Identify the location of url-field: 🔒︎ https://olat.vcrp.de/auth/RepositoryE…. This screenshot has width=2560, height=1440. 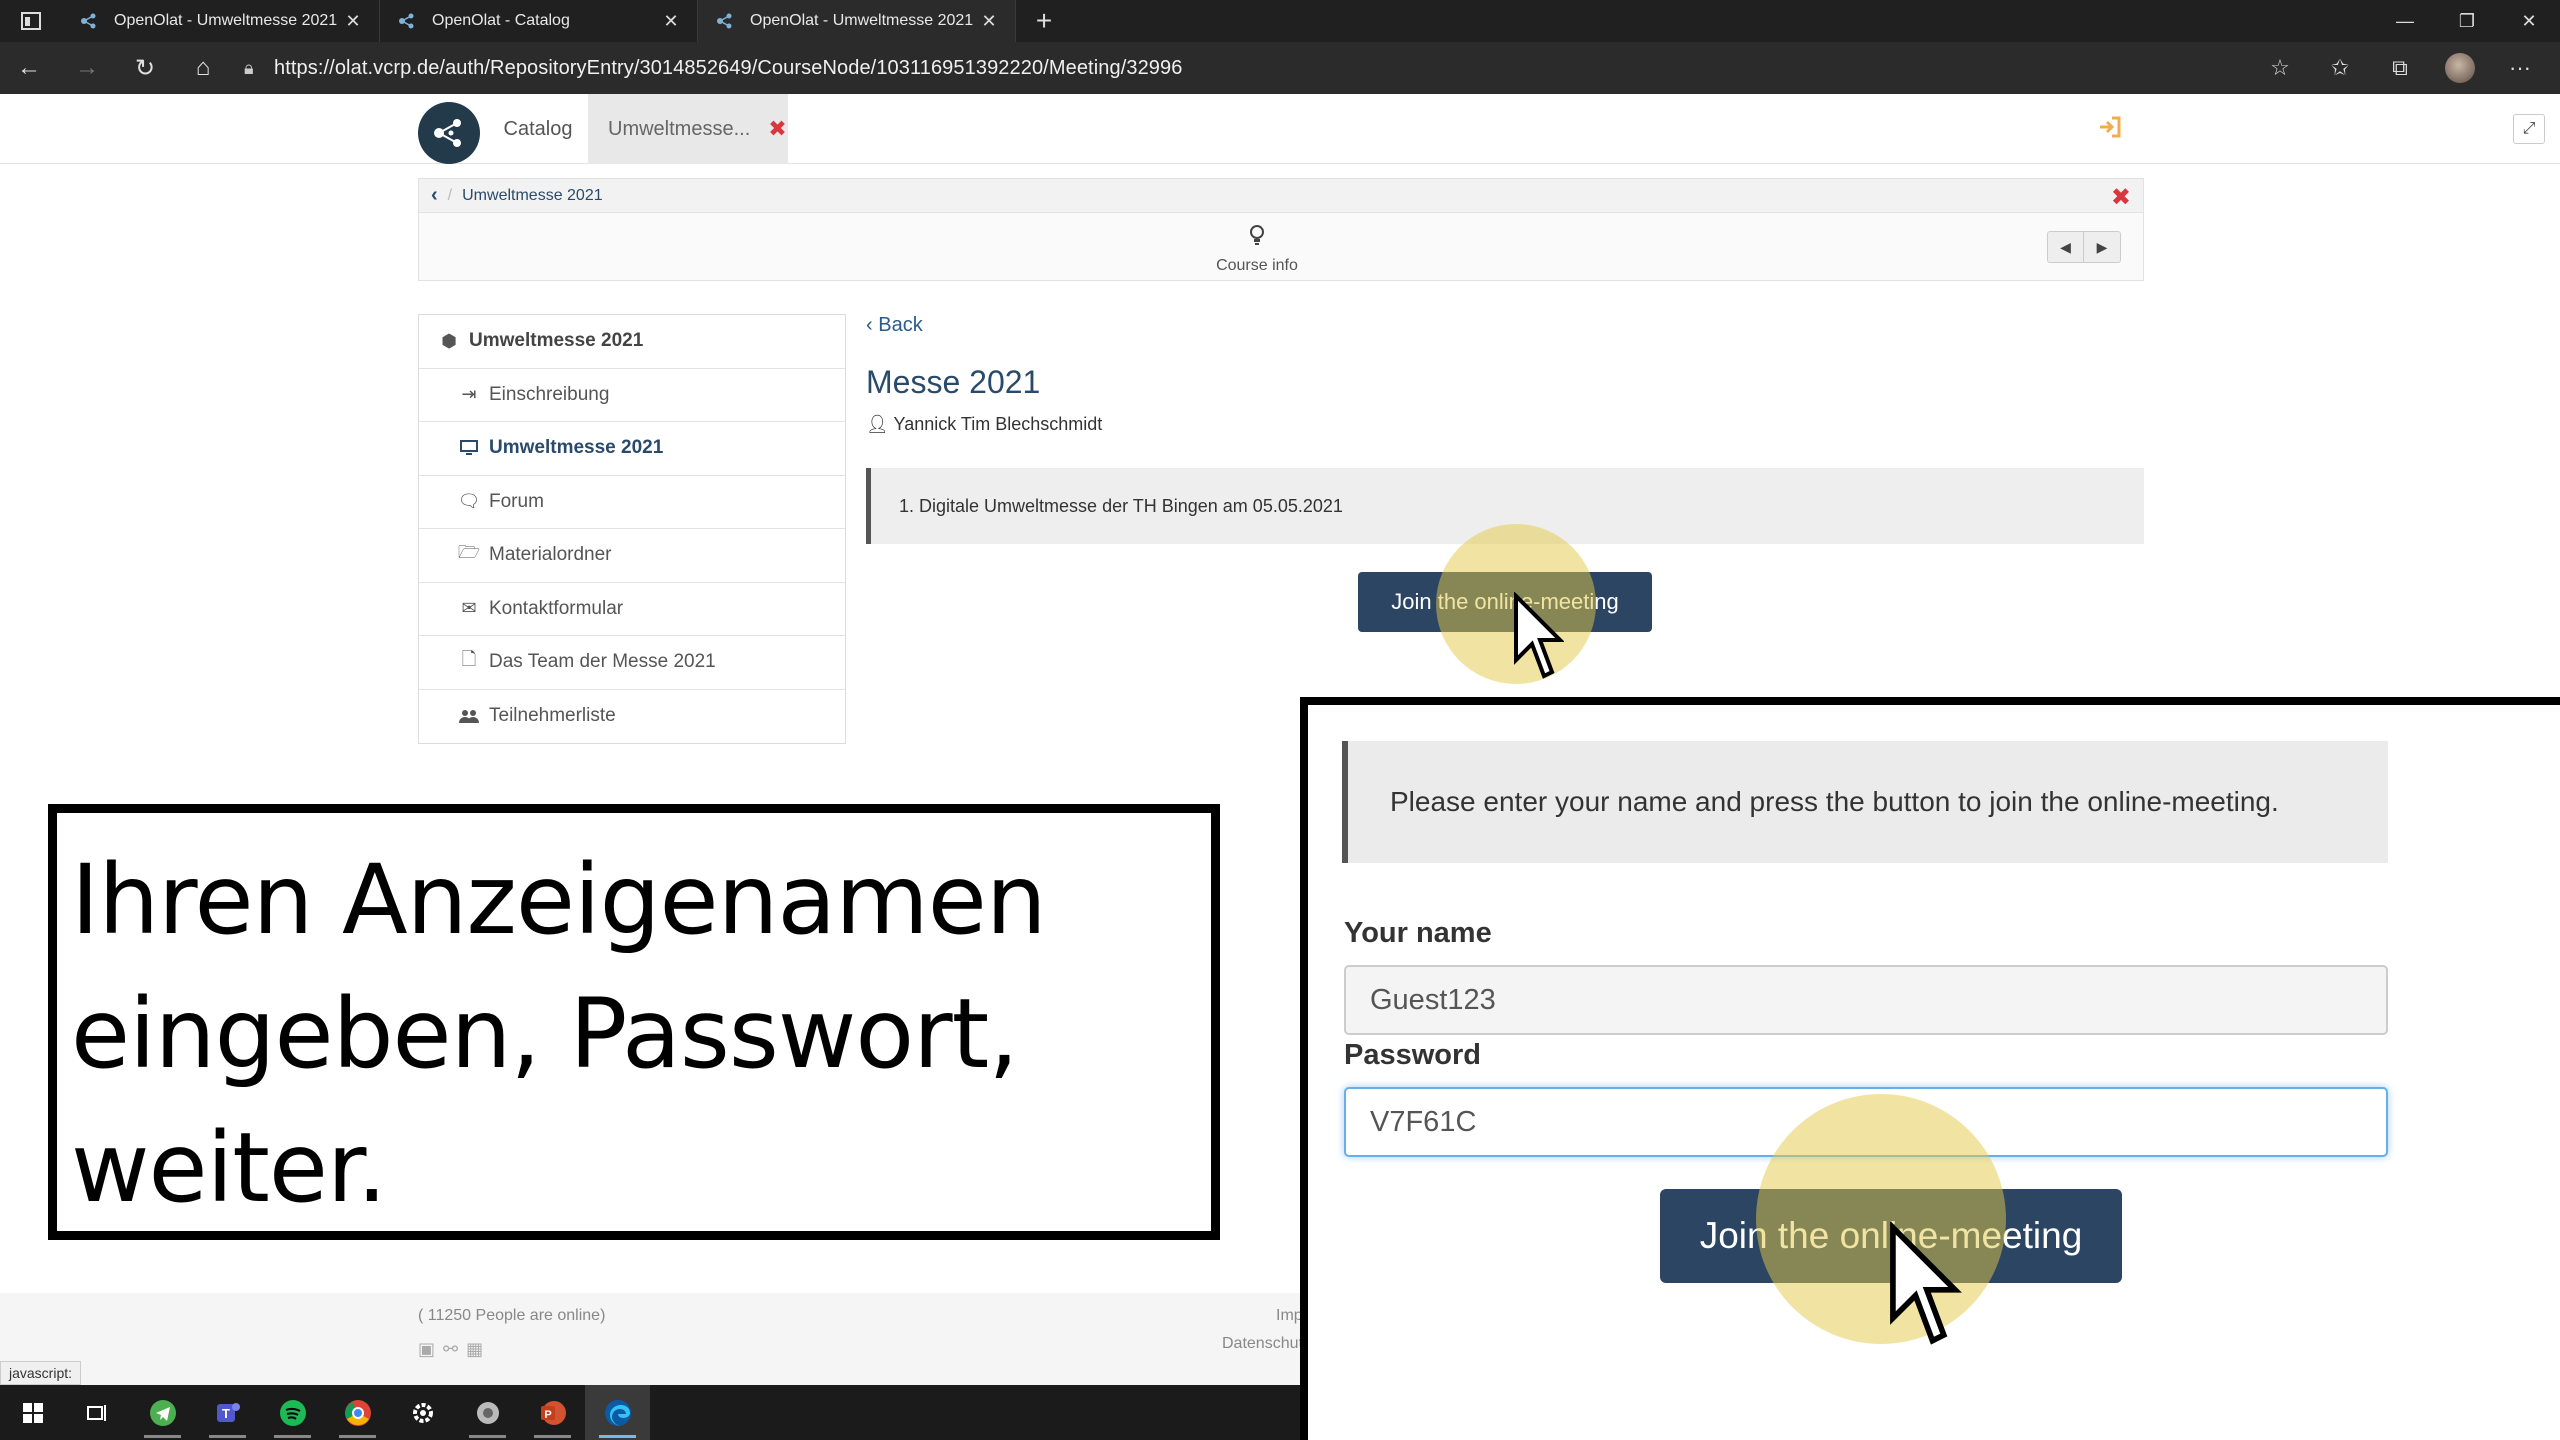
(1247, 68).